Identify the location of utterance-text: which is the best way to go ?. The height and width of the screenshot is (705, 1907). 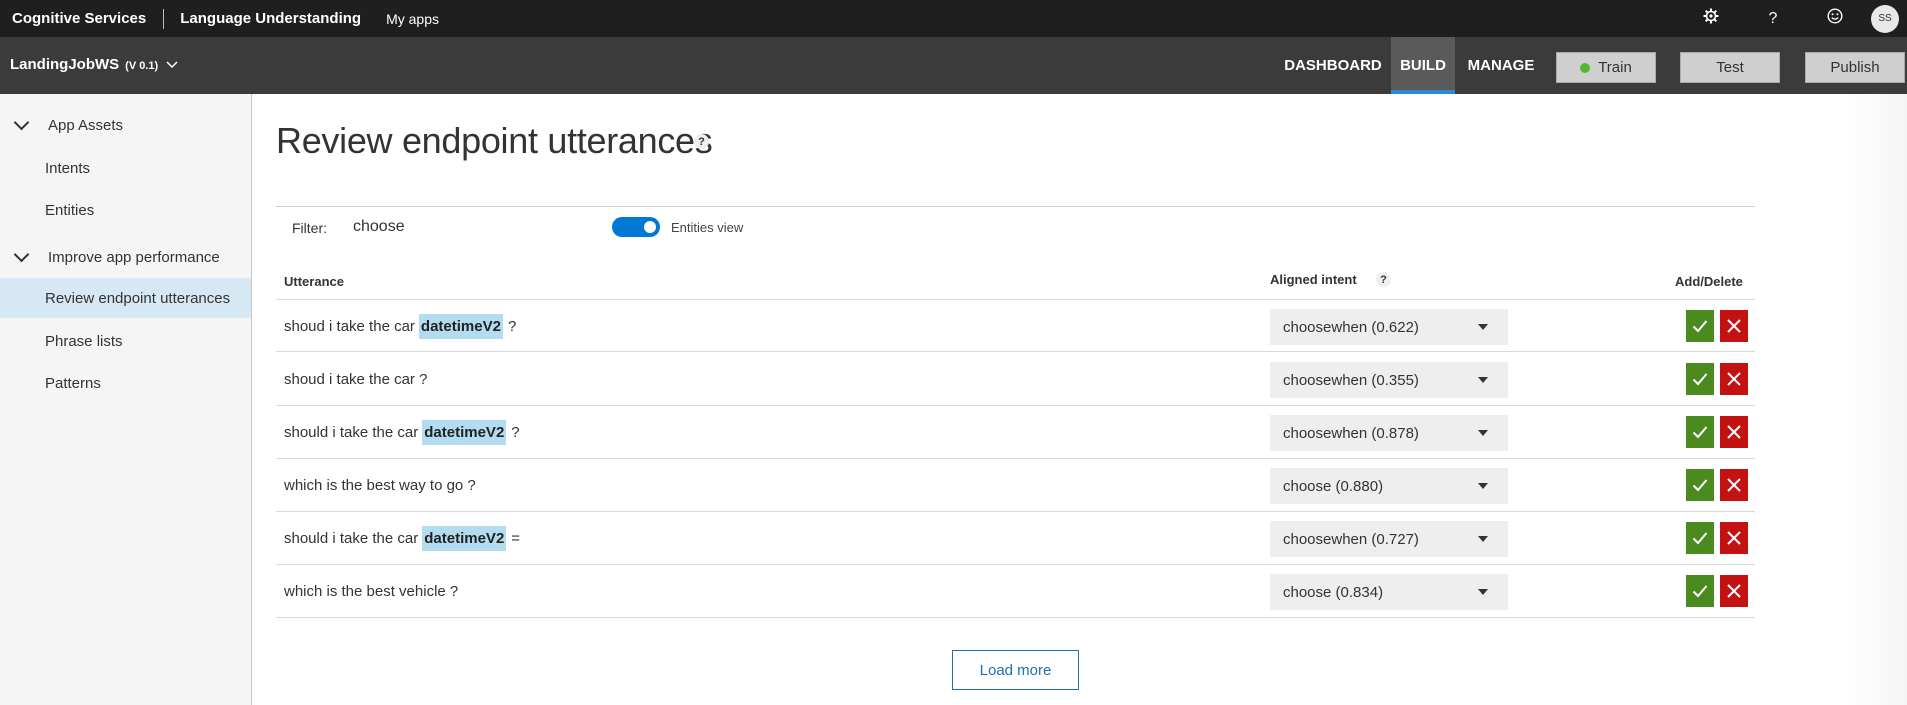
(380, 485).